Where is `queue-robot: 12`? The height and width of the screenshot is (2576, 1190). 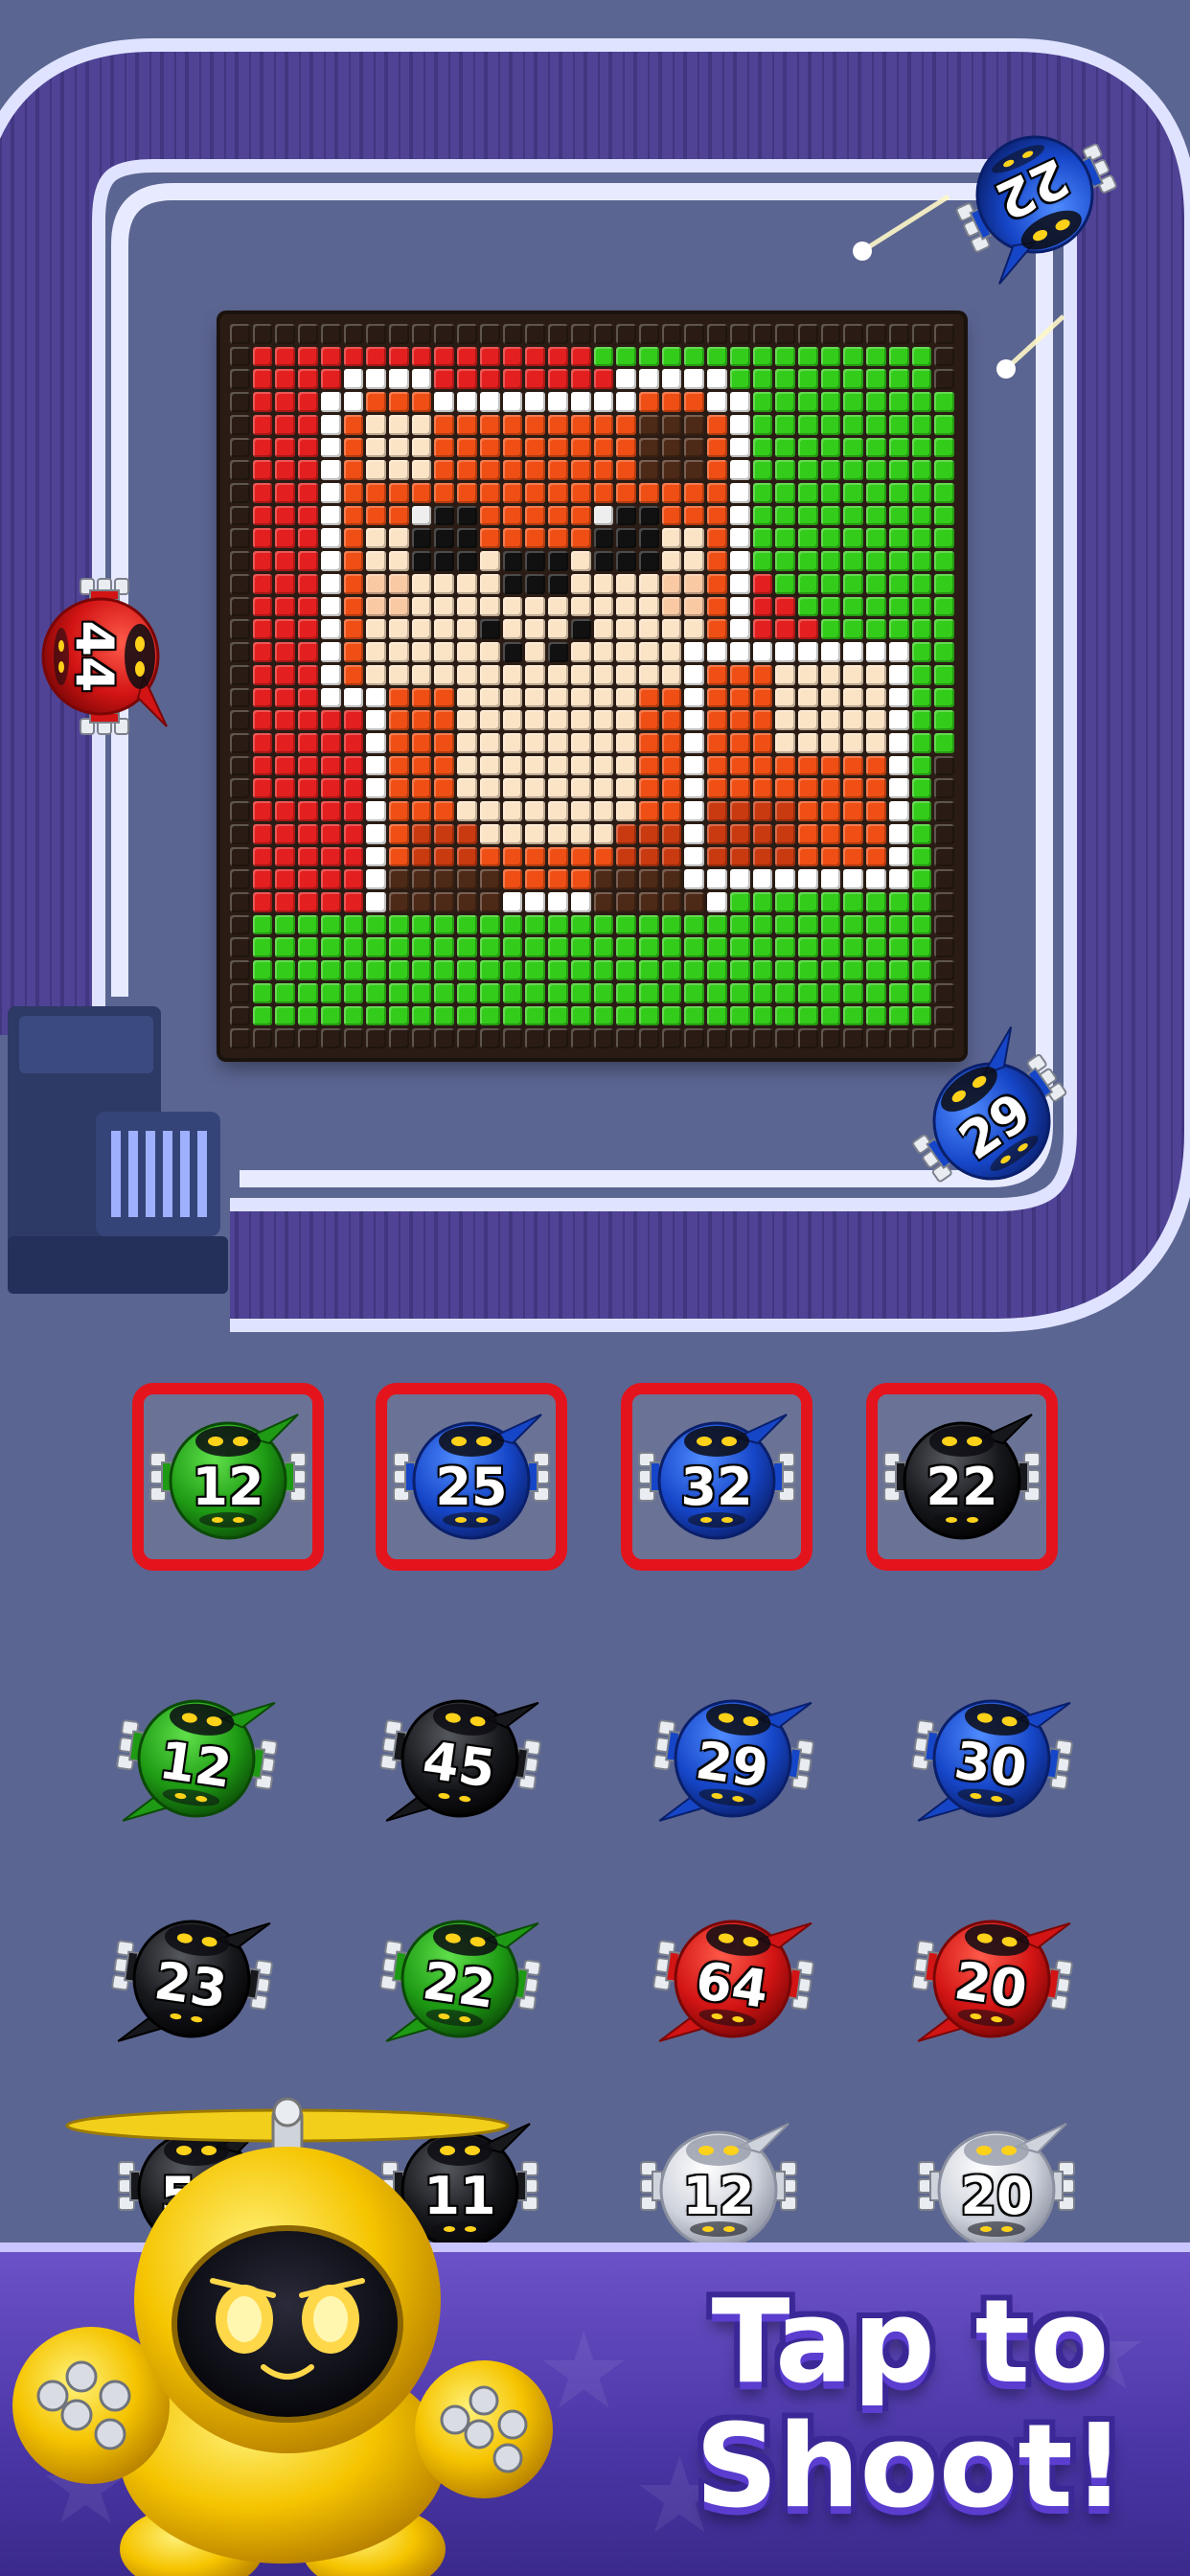 queue-robot: 12 is located at coordinates (228, 1480).